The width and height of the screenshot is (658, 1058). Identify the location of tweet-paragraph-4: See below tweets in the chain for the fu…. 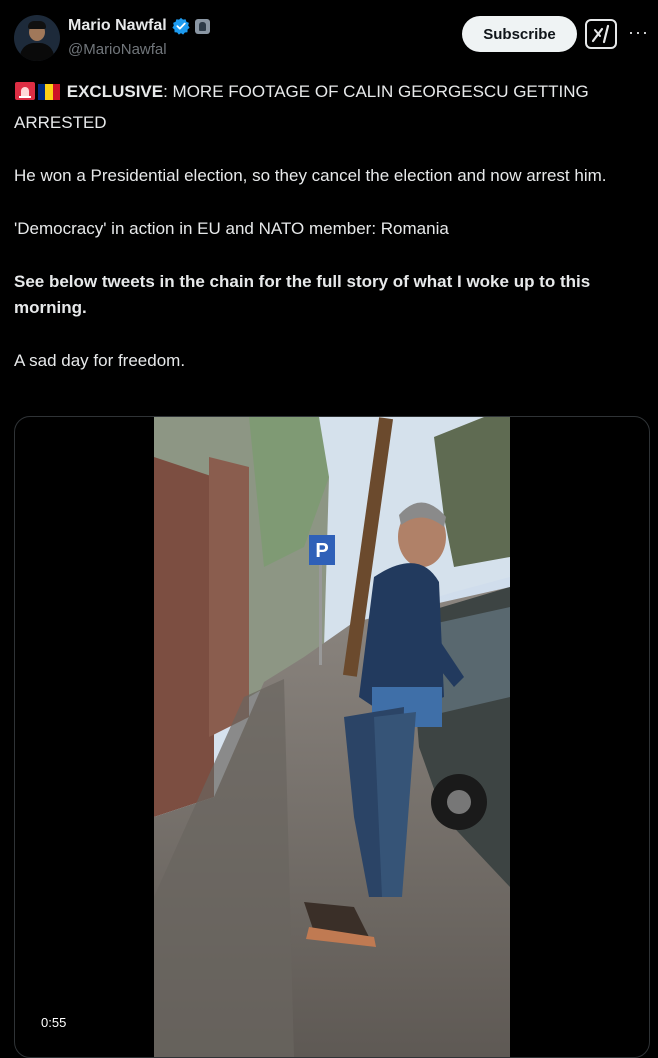
(302, 294).